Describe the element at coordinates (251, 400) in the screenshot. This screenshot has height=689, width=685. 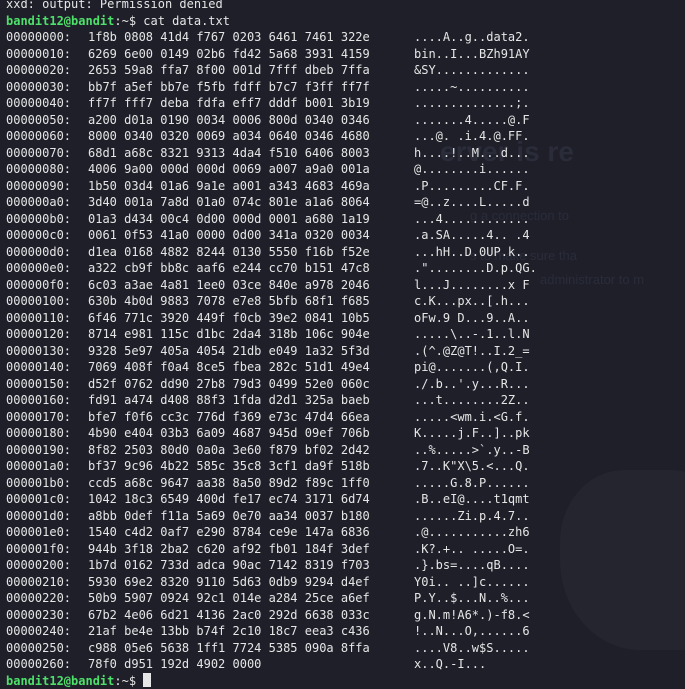
I see `hex-row-hex: fd91 a474 d408 88f3 1fda d2d1 325a baeb` at that location.